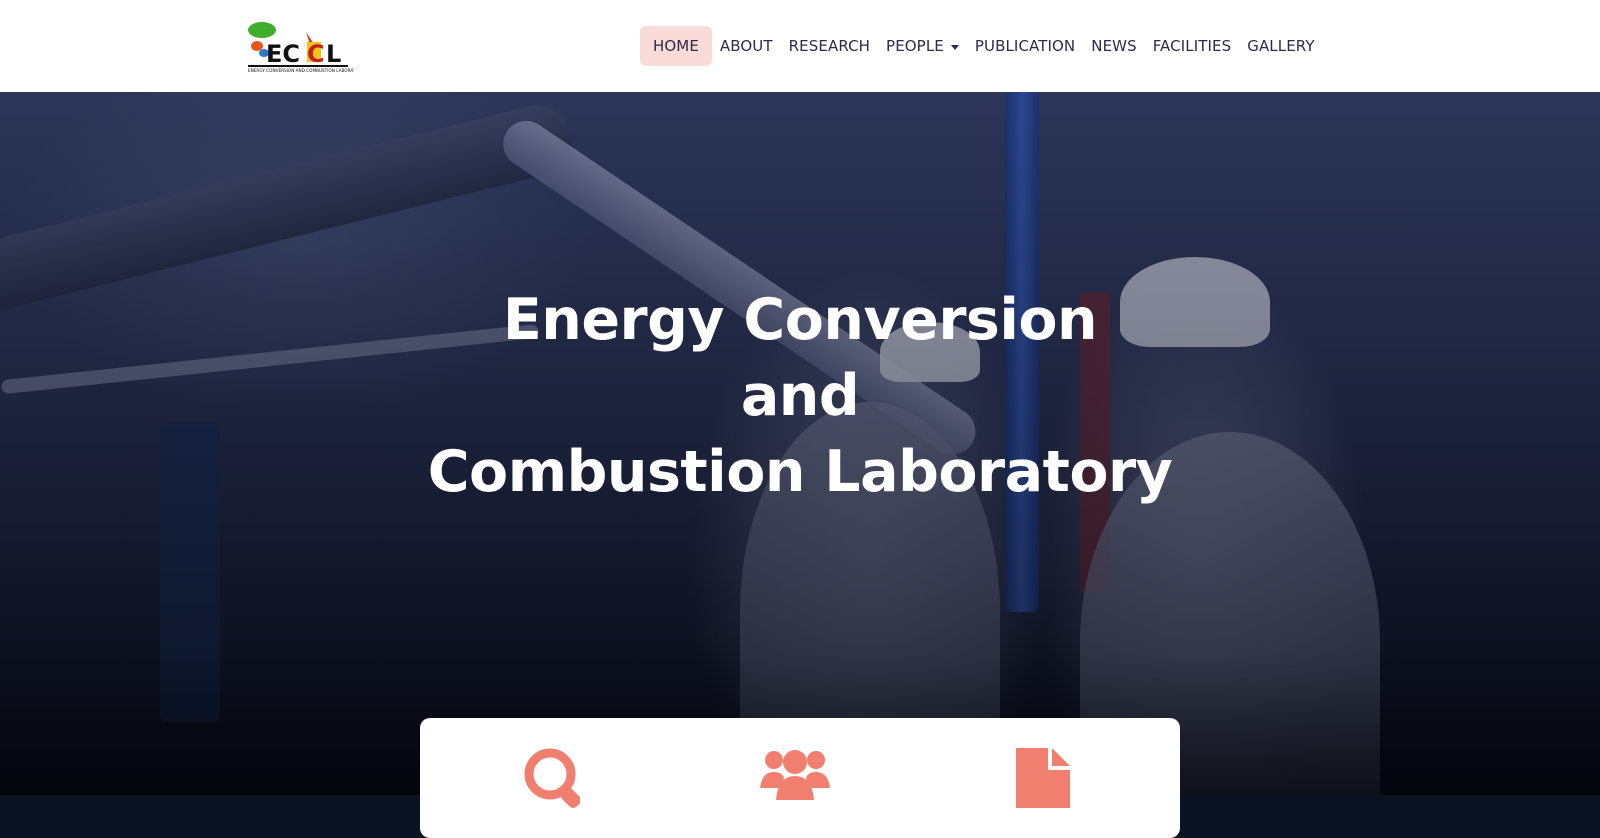  Describe the element at coordinates (1043, 780) in the screenshot. I see `document-icon` at that location.